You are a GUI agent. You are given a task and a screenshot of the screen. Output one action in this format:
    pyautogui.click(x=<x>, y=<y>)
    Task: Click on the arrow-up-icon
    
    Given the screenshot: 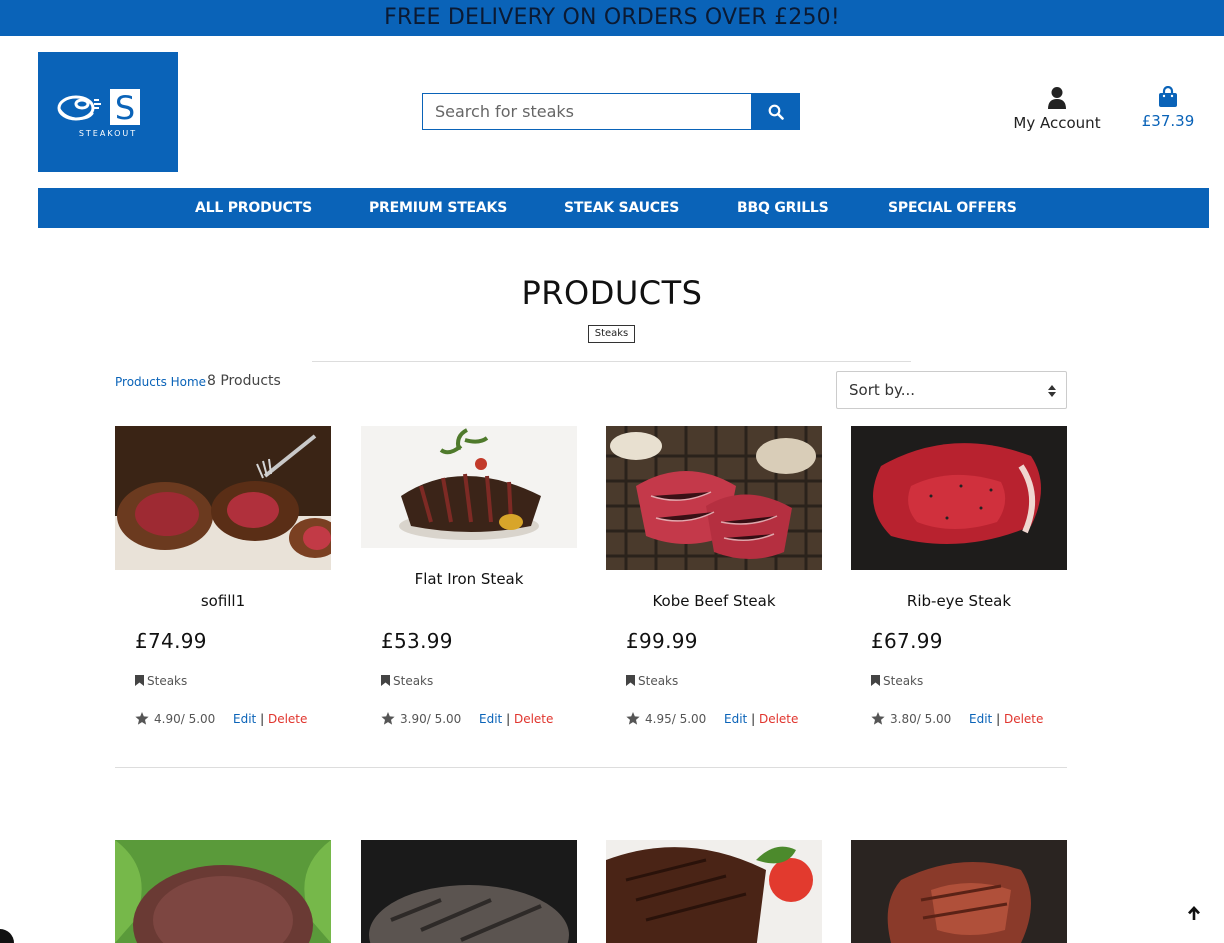 What is the action you would take?
    pyautogui.click(x=1194, y=913)
    